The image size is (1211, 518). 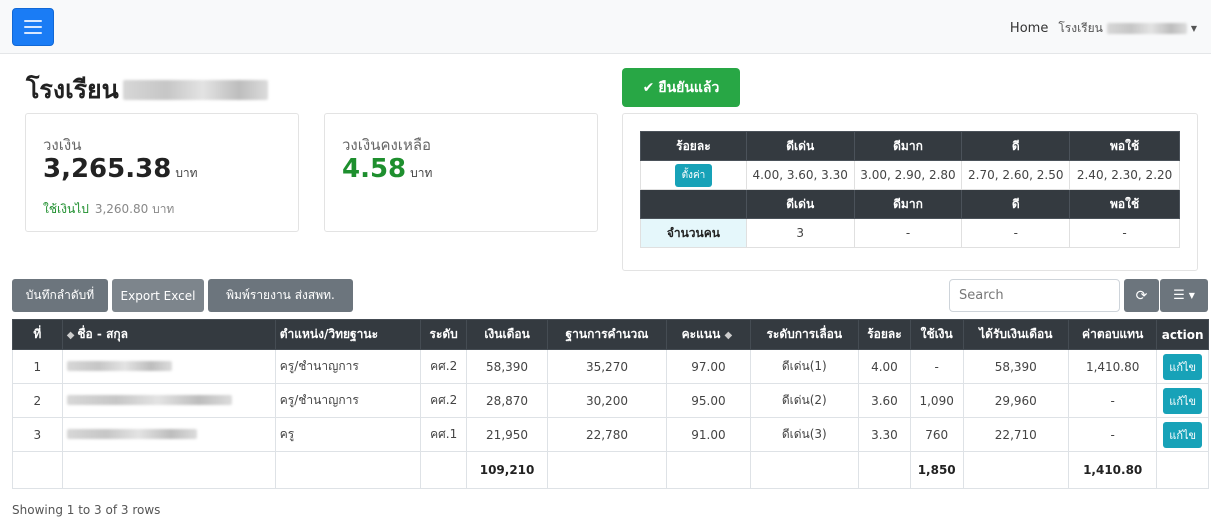 I want to click on col-header-score: คะแนน ◆, so click(x=708, y=334).